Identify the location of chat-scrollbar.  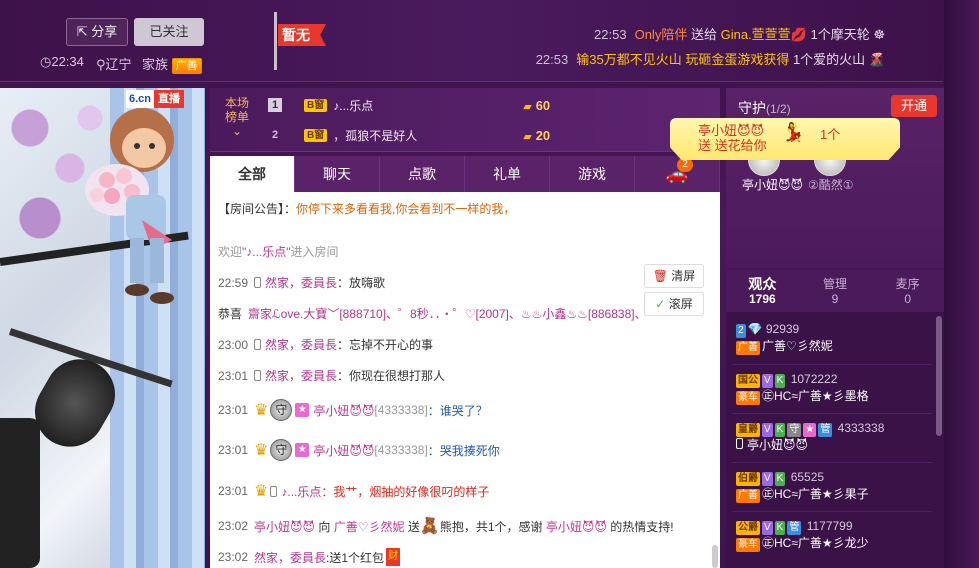
(715, 556).